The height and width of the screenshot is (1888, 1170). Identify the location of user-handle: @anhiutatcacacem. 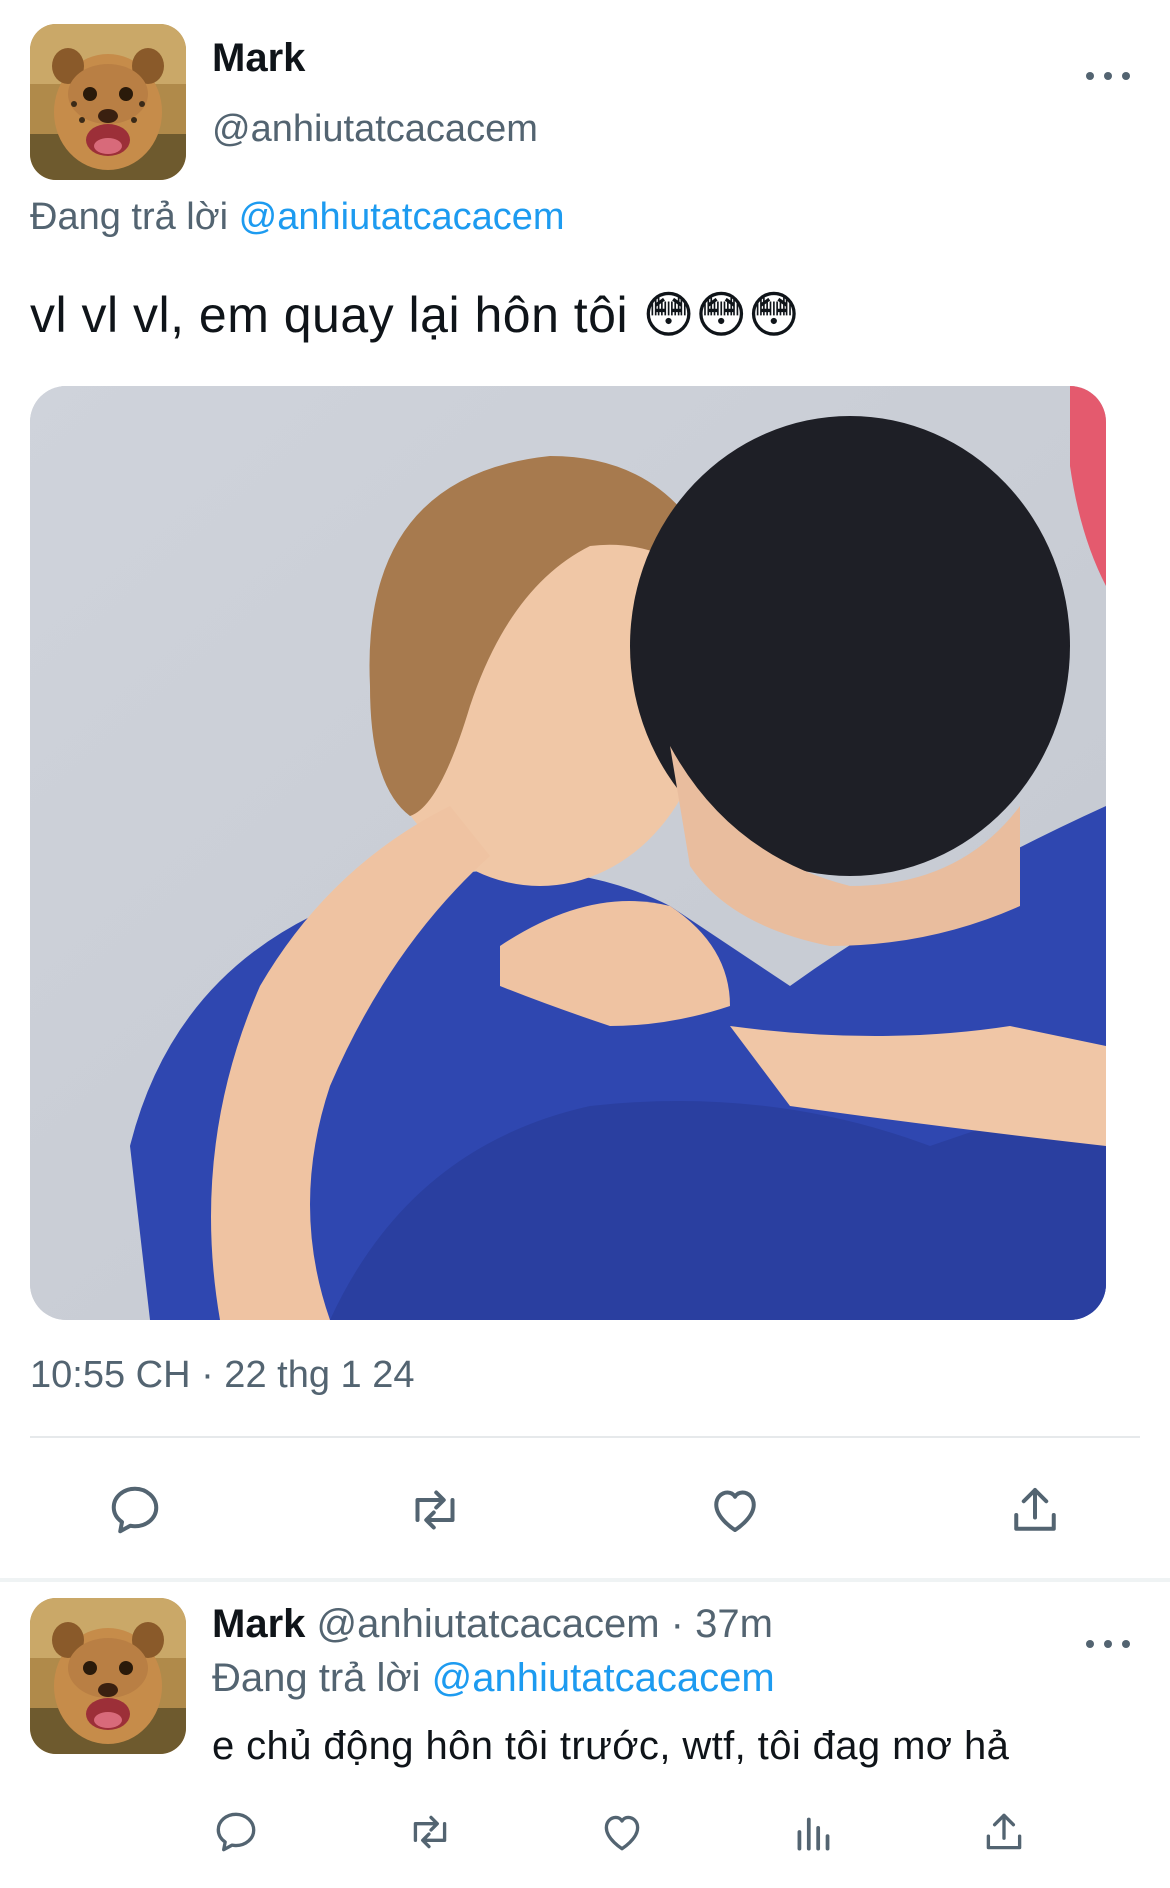
(375, 129).